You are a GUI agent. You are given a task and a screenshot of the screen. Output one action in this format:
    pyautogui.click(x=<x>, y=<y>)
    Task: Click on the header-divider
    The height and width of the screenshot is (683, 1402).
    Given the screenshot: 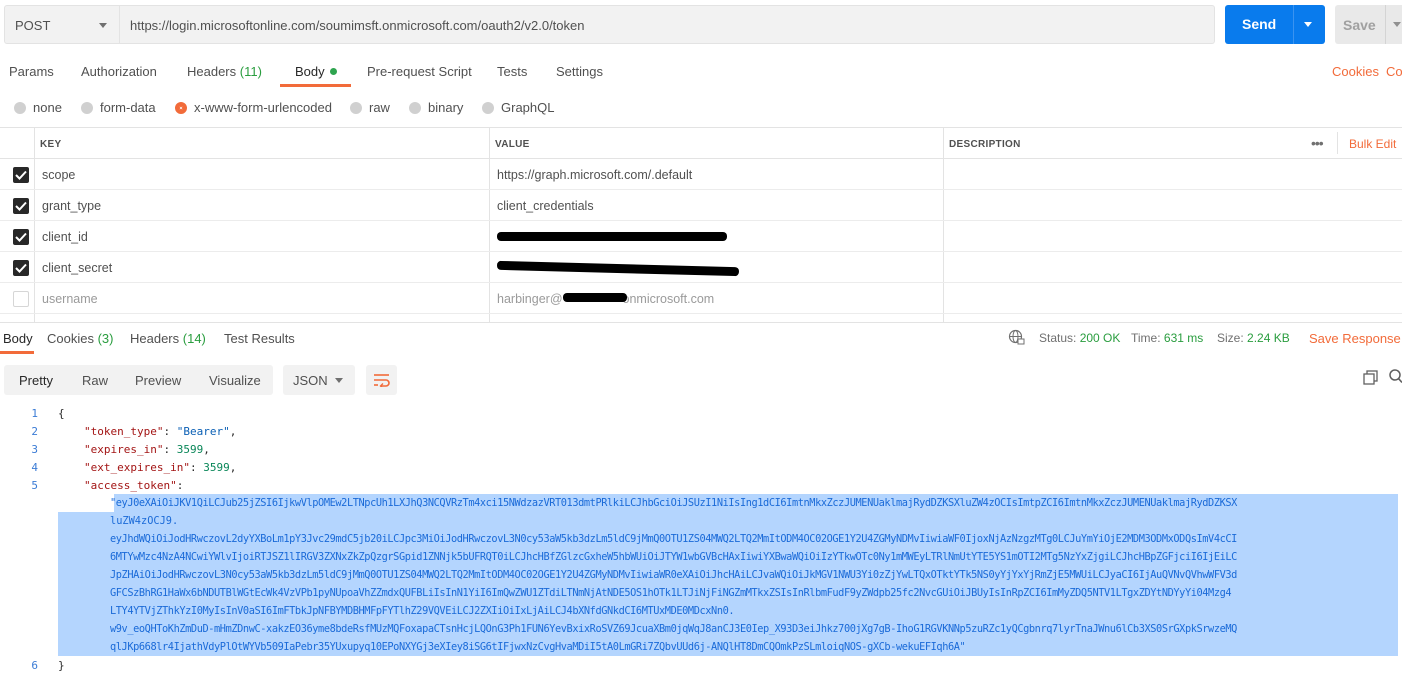 What is the action you would take?
    pyautogui.click(x=1337, y=143)
    